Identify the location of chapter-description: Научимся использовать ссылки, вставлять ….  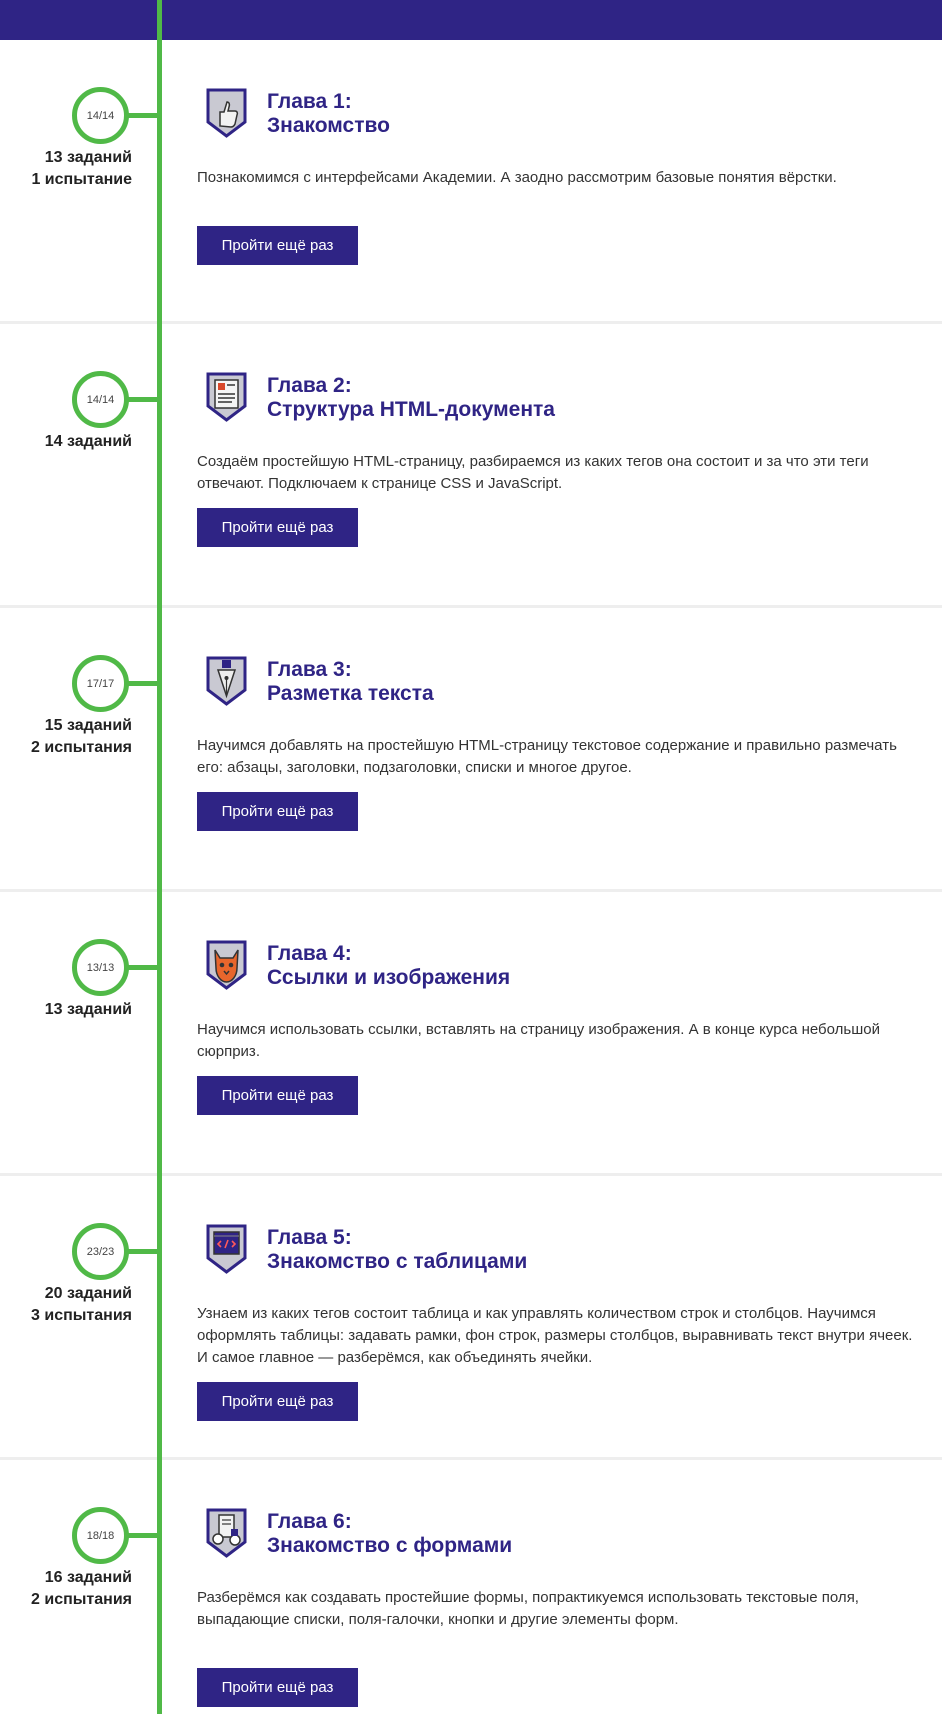
(538, 1040).